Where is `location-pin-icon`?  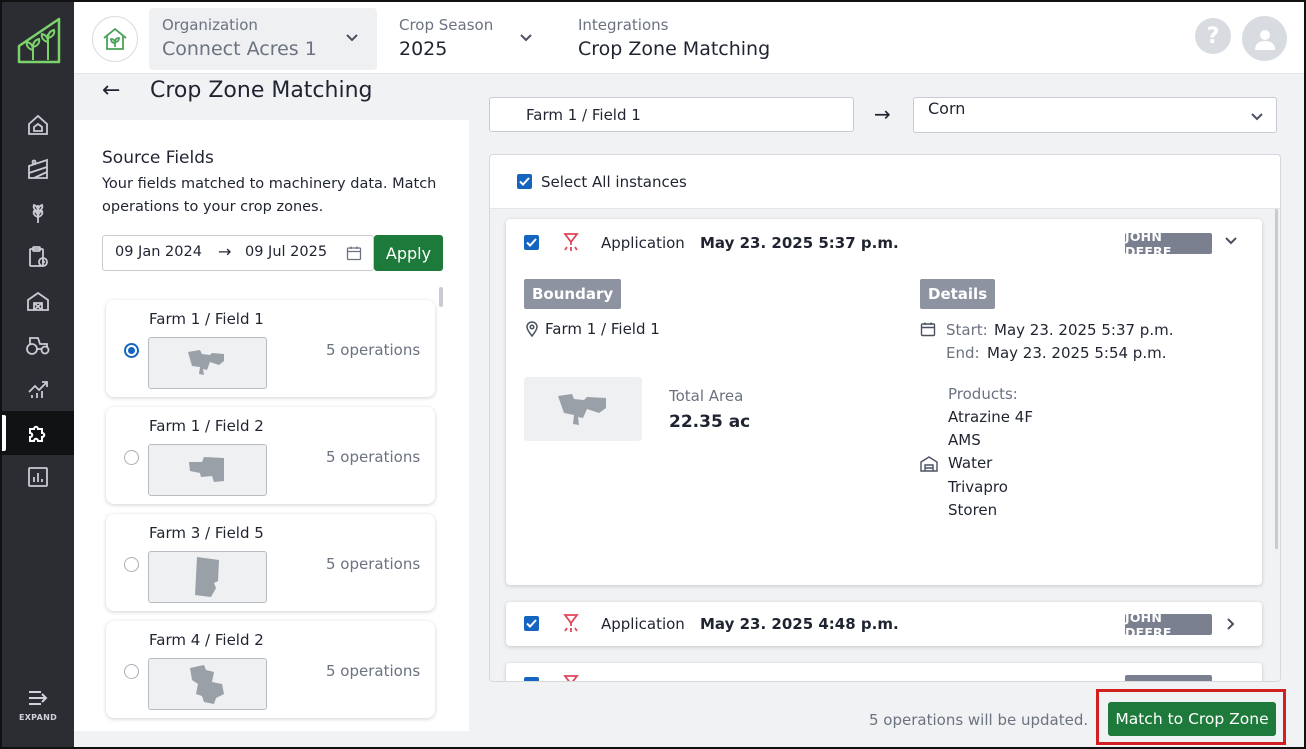 location-pin-icon is located at coordinates (532, 329).